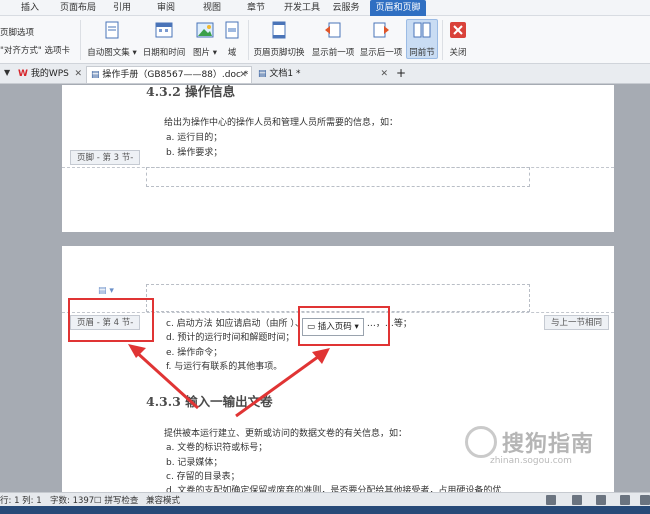 Image resolution: width=650 pixels, height=514 pixels. Describe the element at coordinates (325, 499) in the screenshot. I see `status-bar: 行: 1 列: 1 字数: 1397 ☐ 拼写检查 兼容模式` at that location.